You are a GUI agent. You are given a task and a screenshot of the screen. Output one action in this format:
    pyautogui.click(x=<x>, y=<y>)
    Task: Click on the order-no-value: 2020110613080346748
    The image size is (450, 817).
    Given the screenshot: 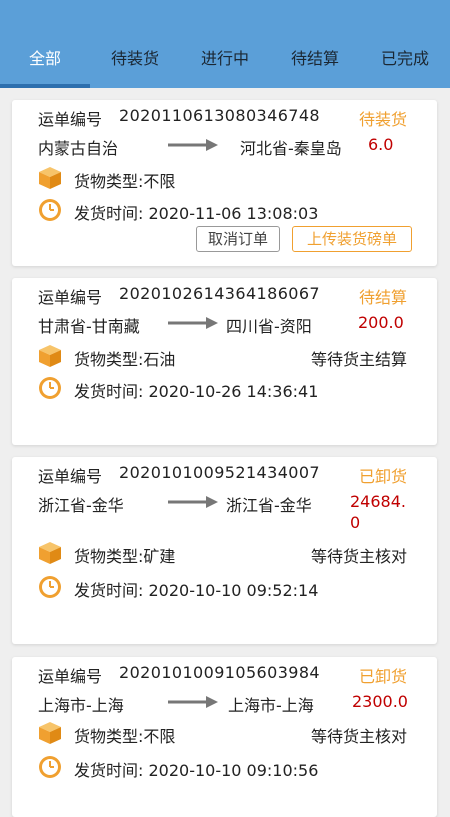 What is the action you would take?
    pyautogui.click(x=220, y=115)
    